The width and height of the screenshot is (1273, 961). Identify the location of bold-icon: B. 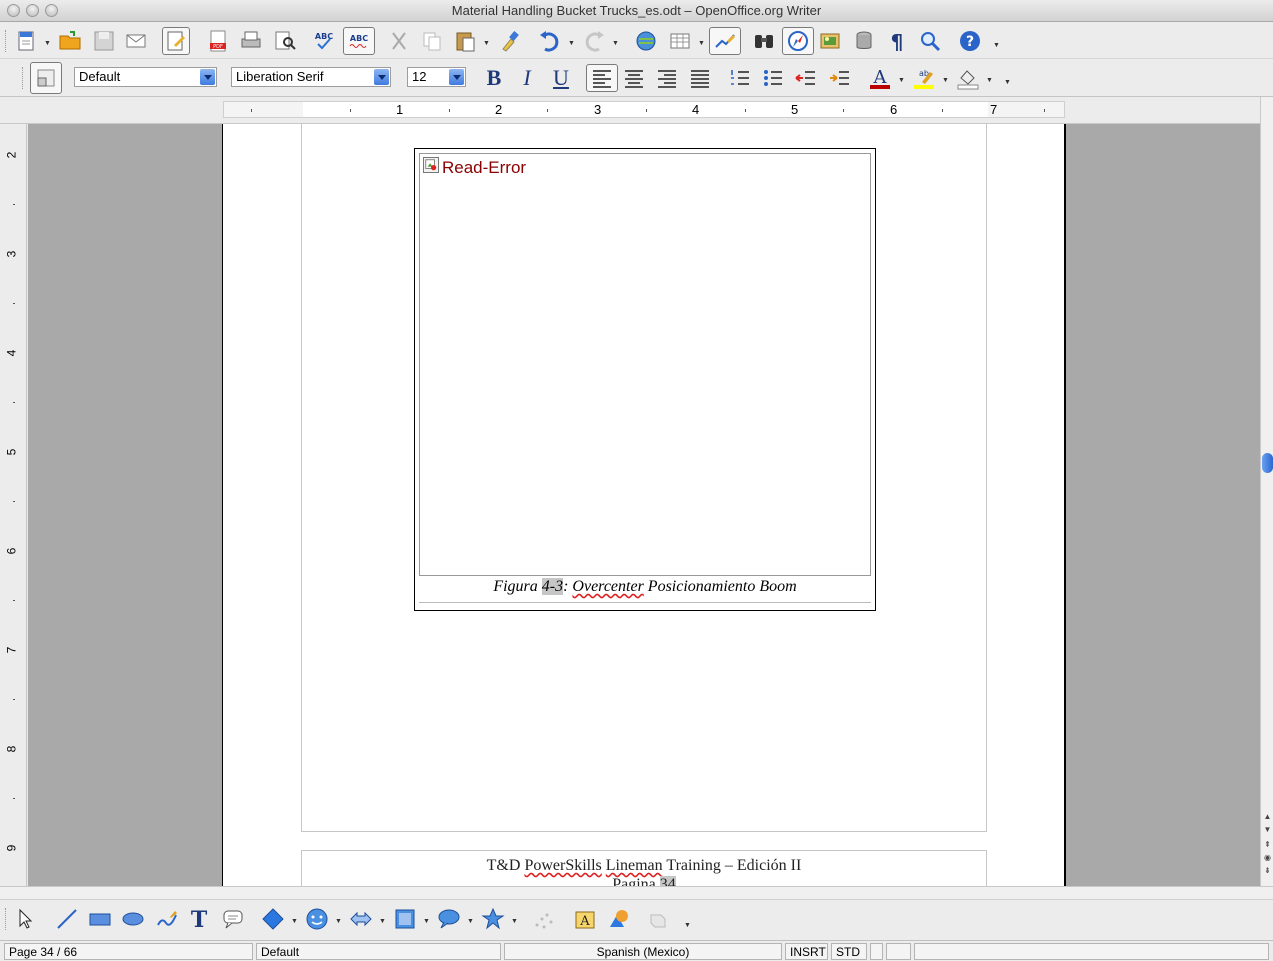
(494, 78).